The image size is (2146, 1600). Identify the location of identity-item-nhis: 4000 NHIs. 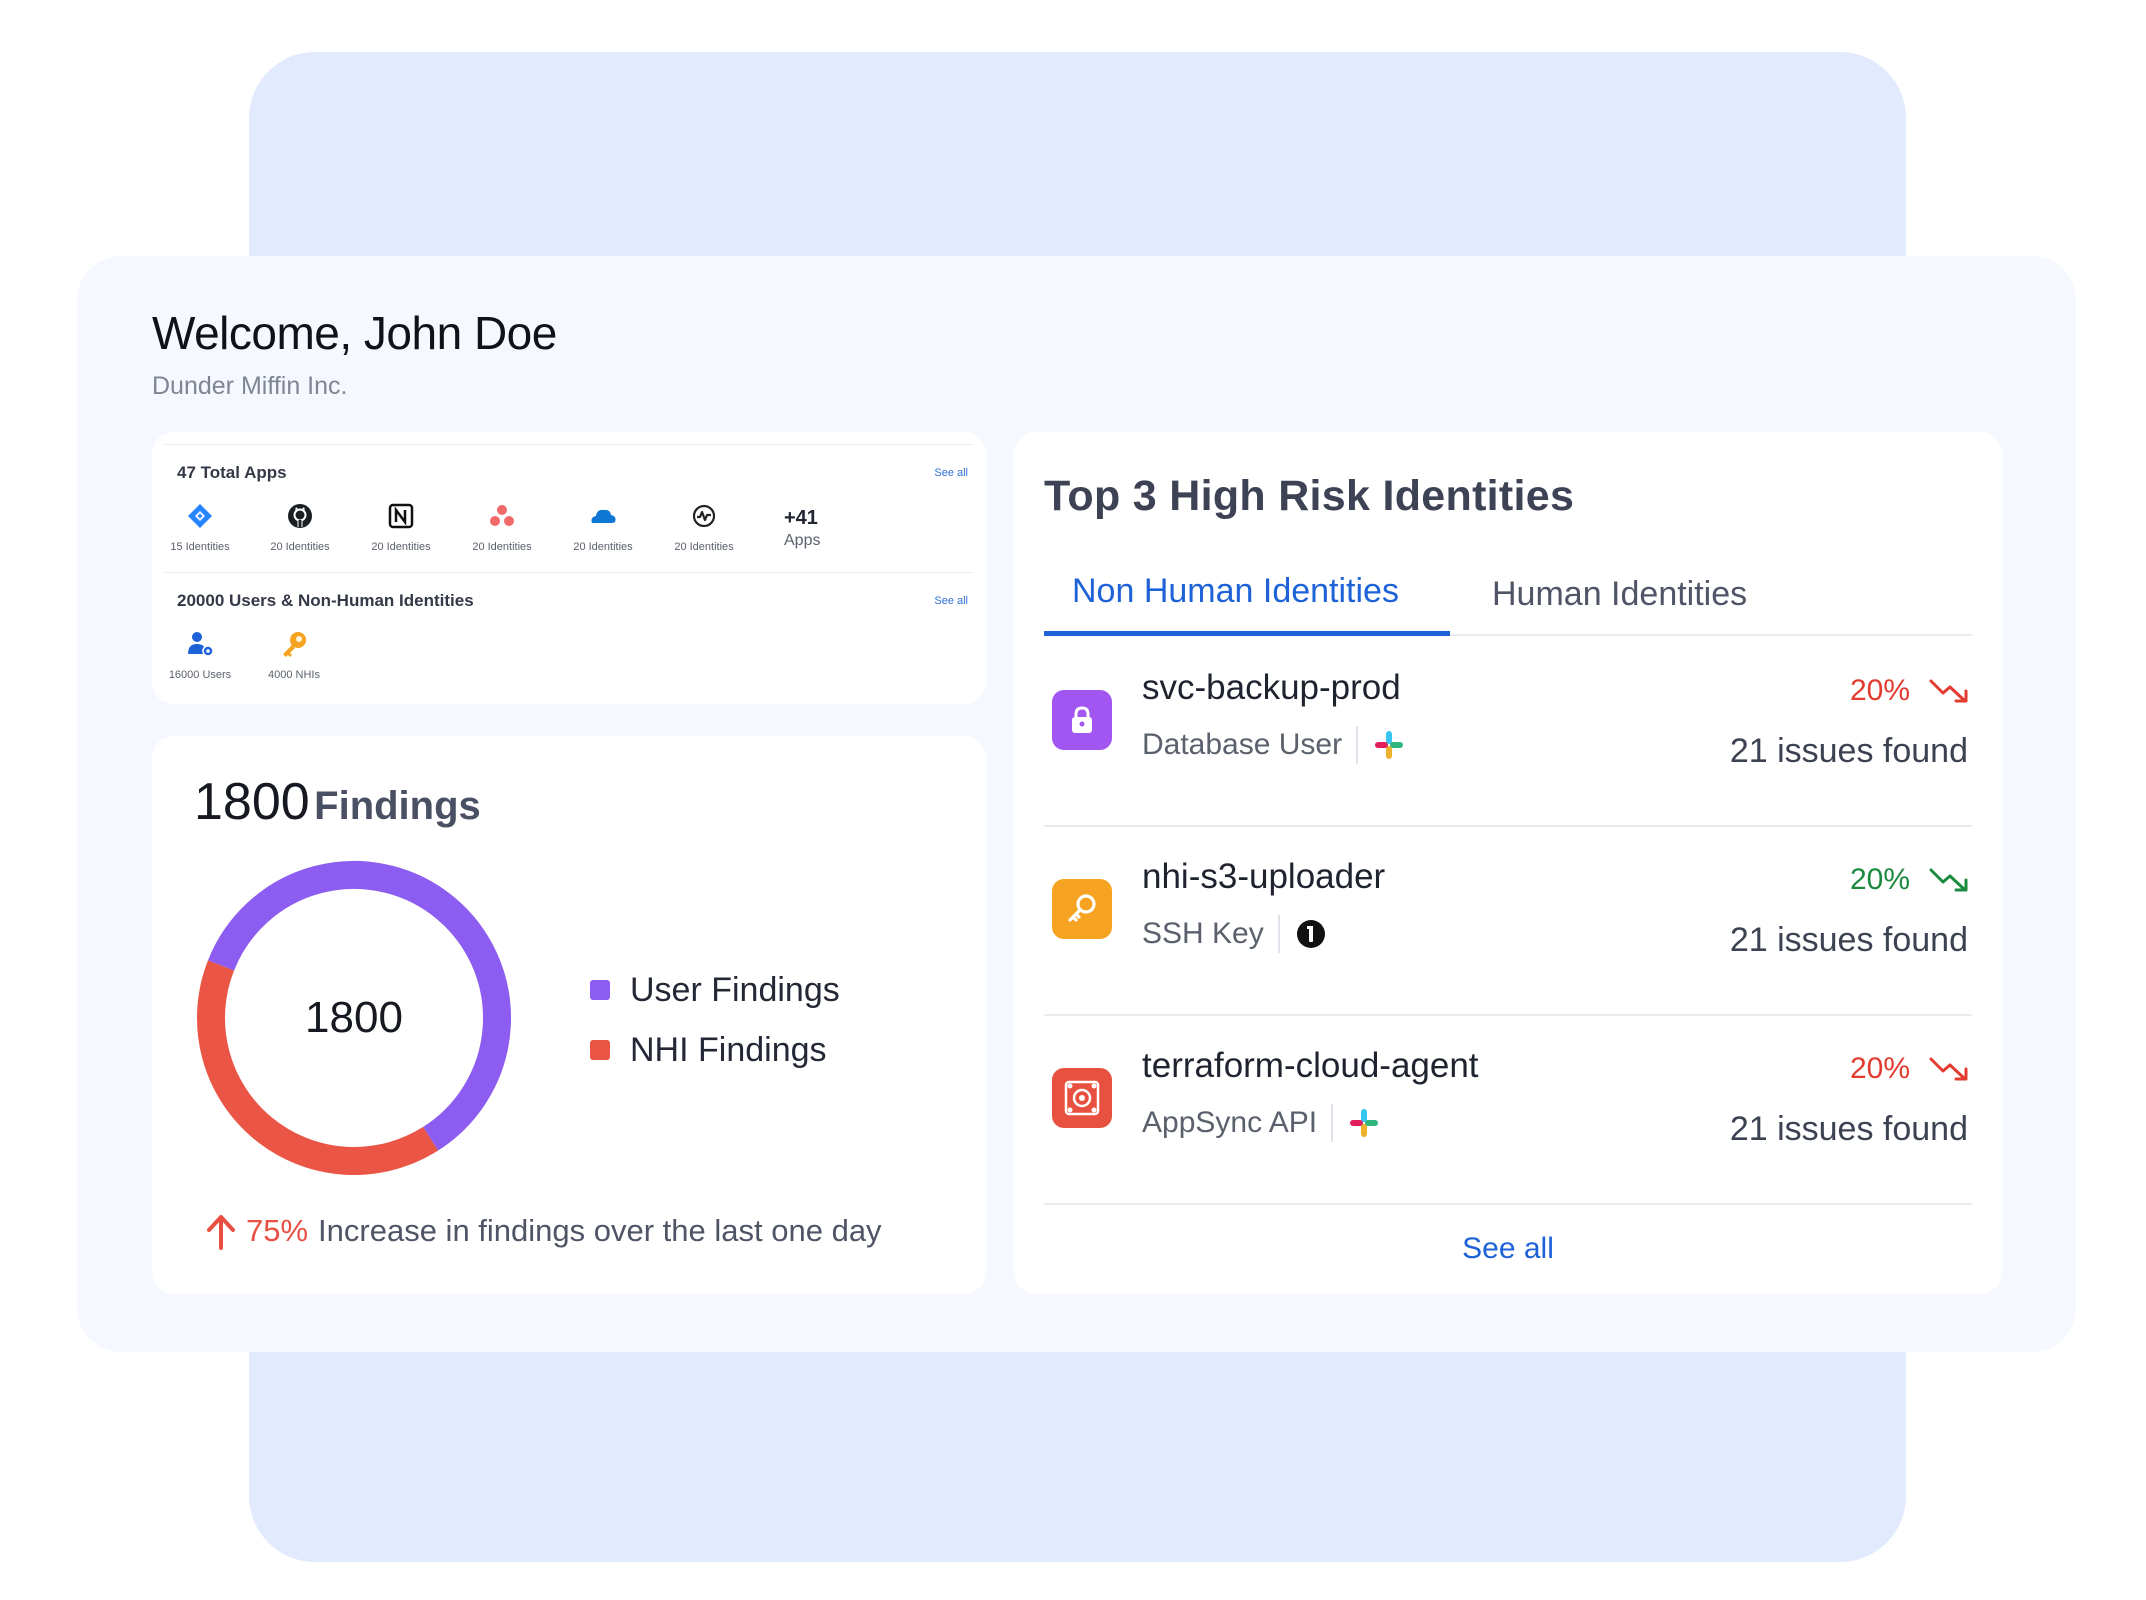
(294, 655).